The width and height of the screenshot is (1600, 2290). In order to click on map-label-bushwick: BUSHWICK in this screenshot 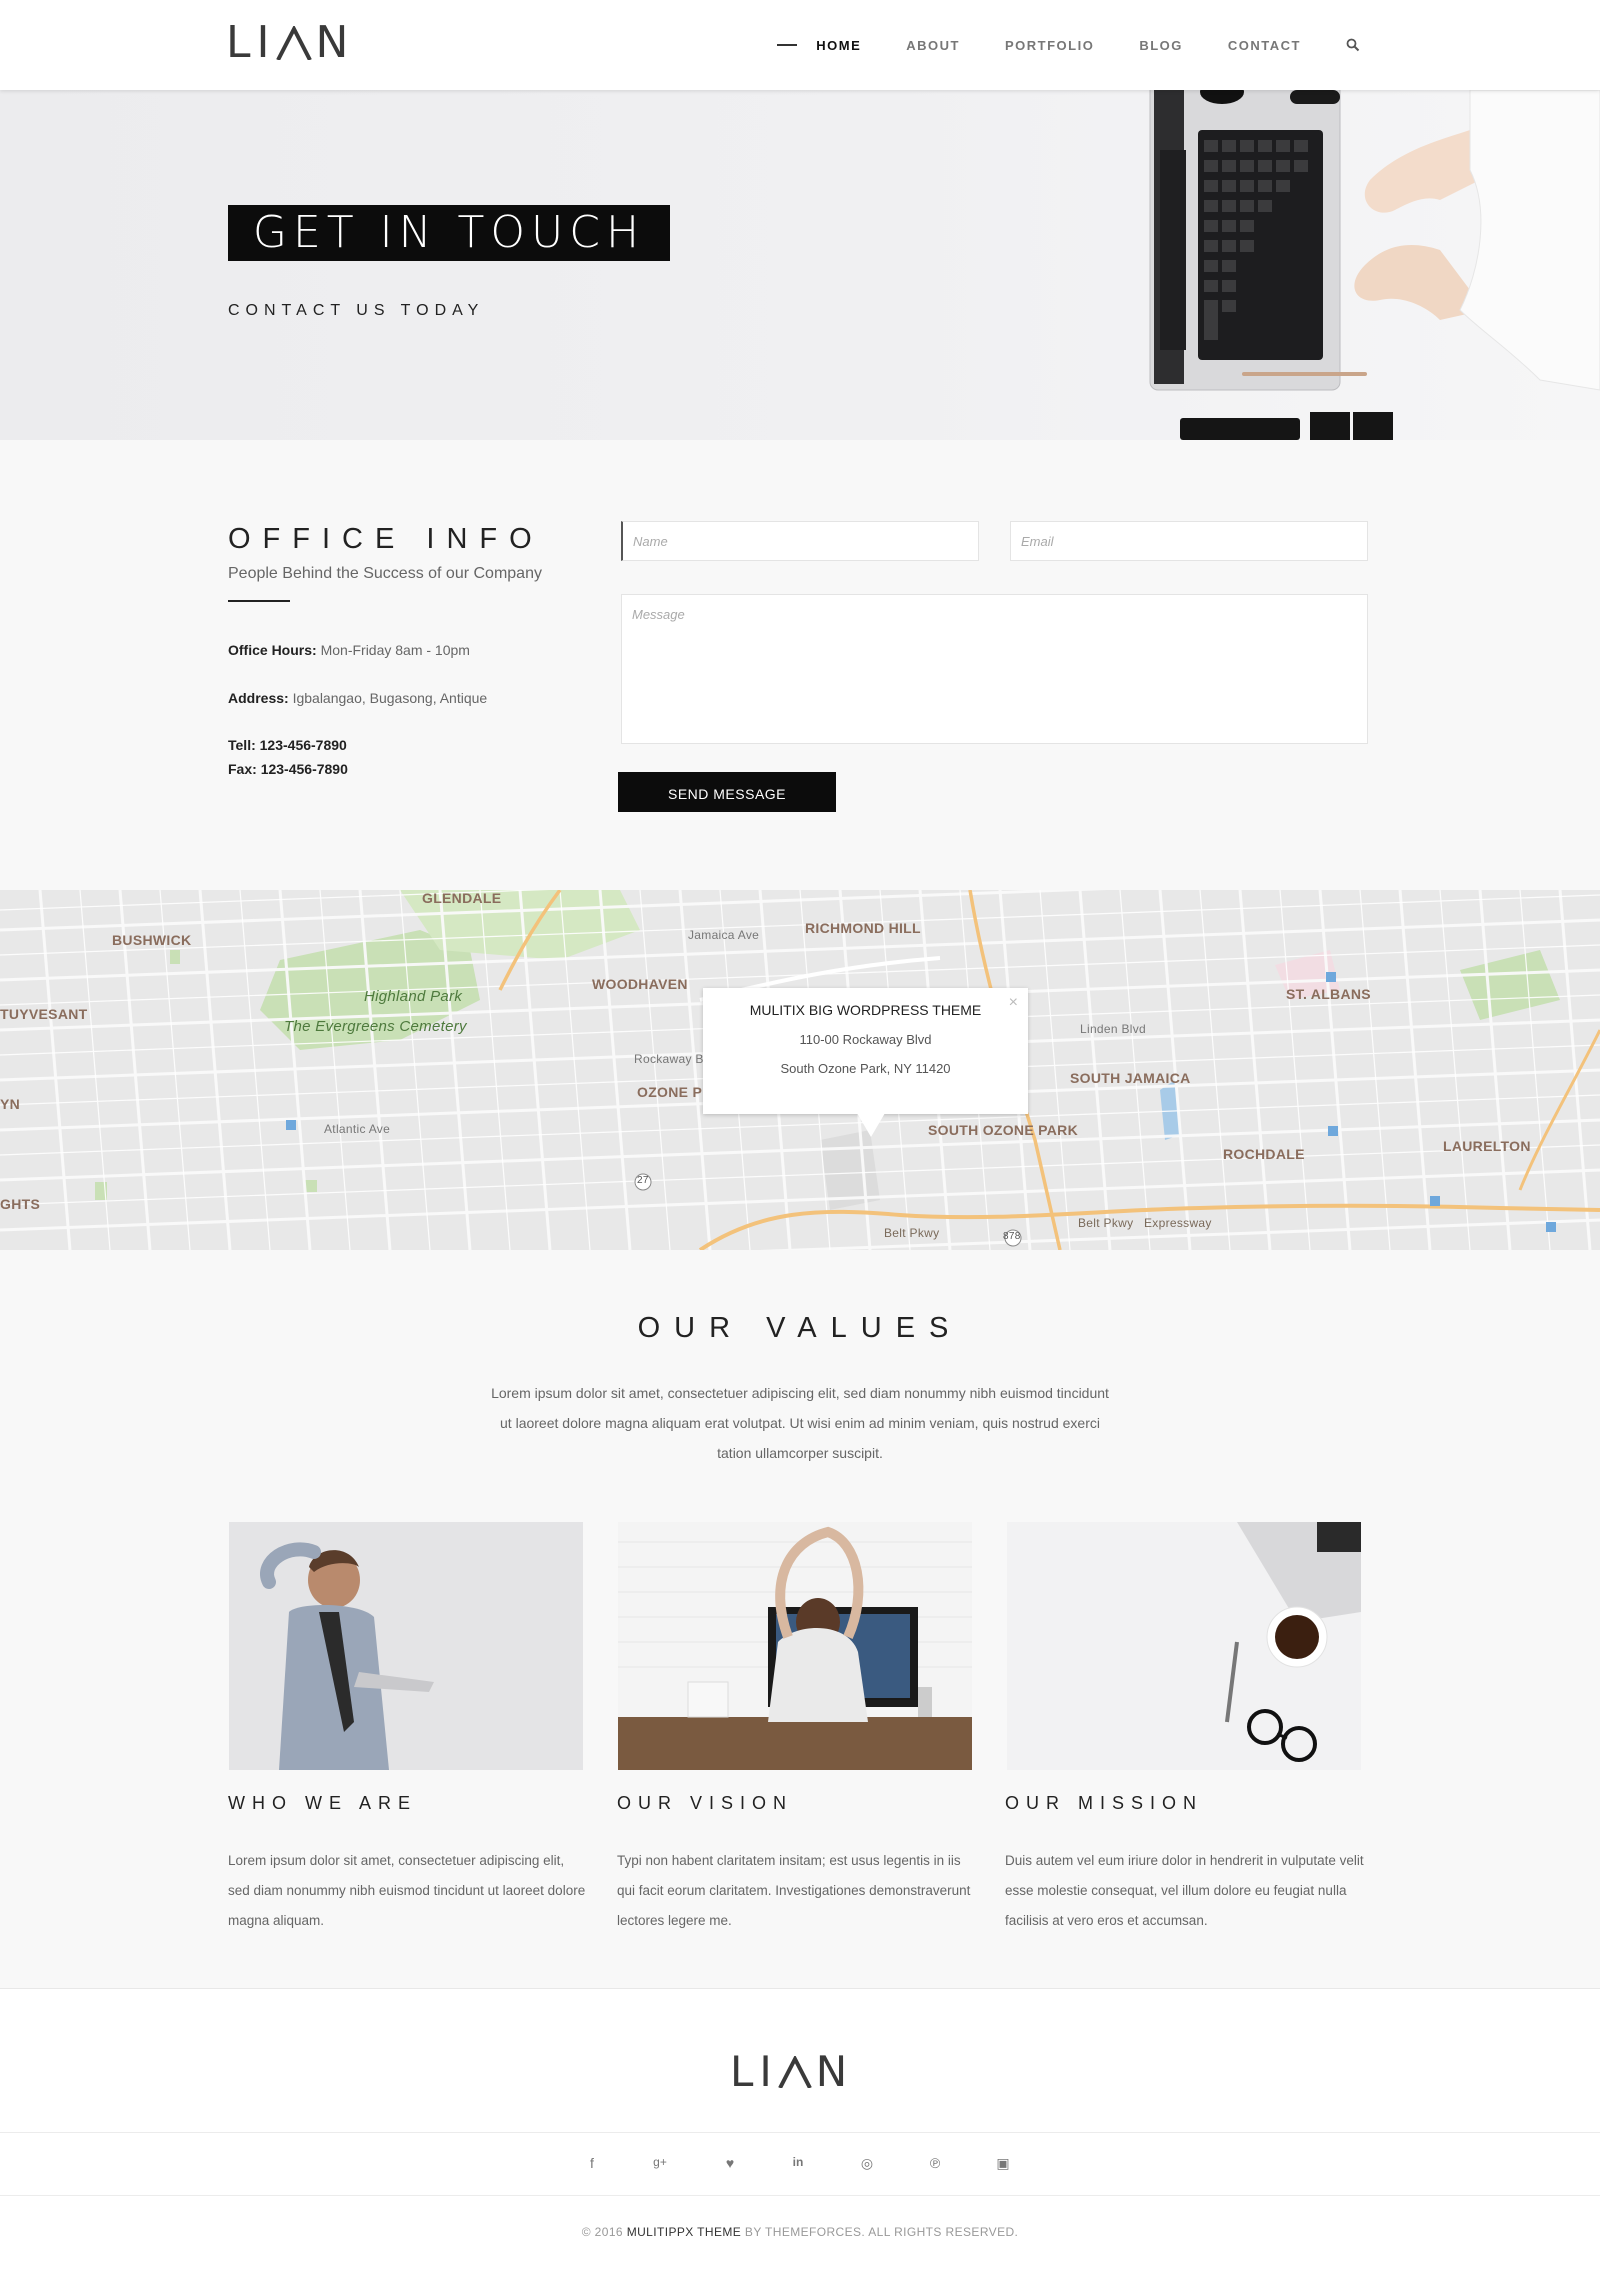, I will do `click(152, 940)`.